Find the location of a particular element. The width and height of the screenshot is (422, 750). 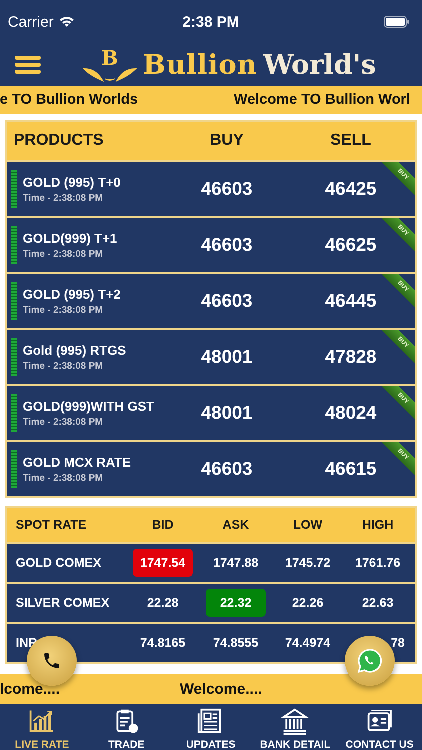

rate-value: 22.32 is located at coordinates (236, 603).